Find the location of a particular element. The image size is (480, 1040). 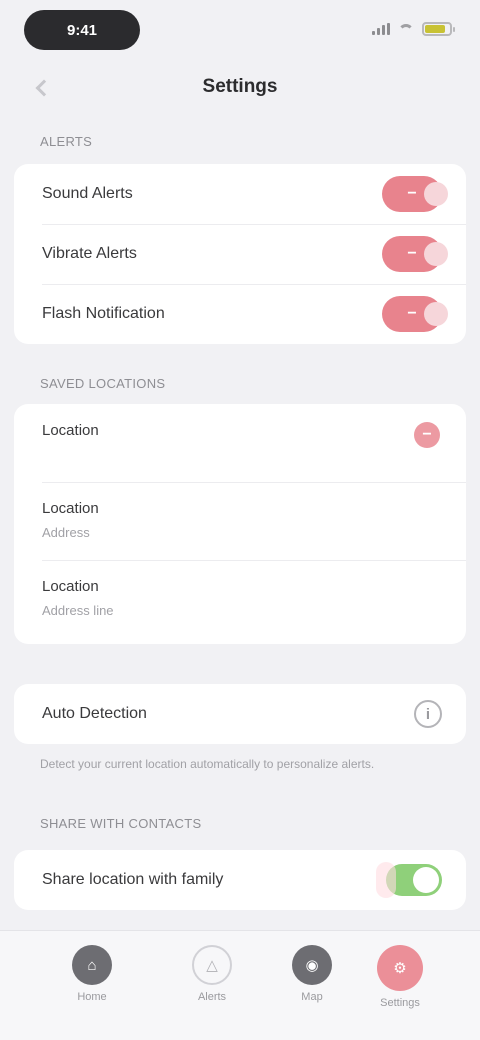

wifi-icon is located at coordinates (406, 29).